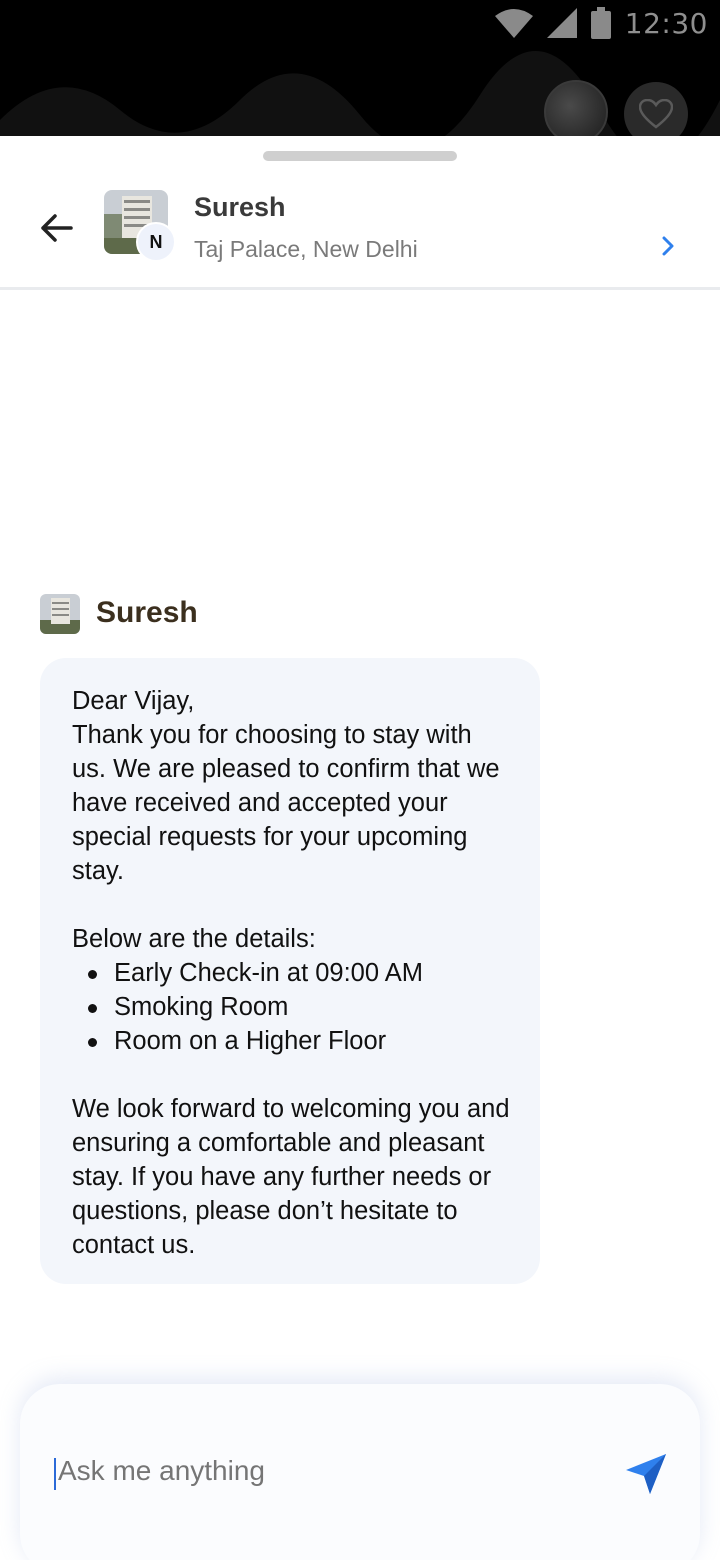 The width and height of the screenshot is (720, 1560). I want to click on profile-avatar, so click(576, 108).